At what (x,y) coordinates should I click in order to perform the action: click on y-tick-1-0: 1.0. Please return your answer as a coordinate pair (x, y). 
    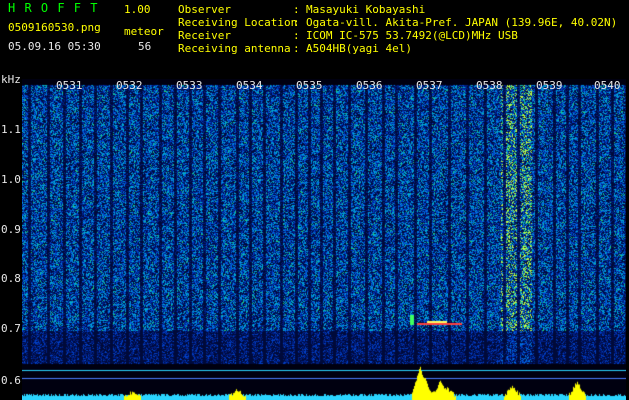
    Looking at the image, I should click on (11, 179).